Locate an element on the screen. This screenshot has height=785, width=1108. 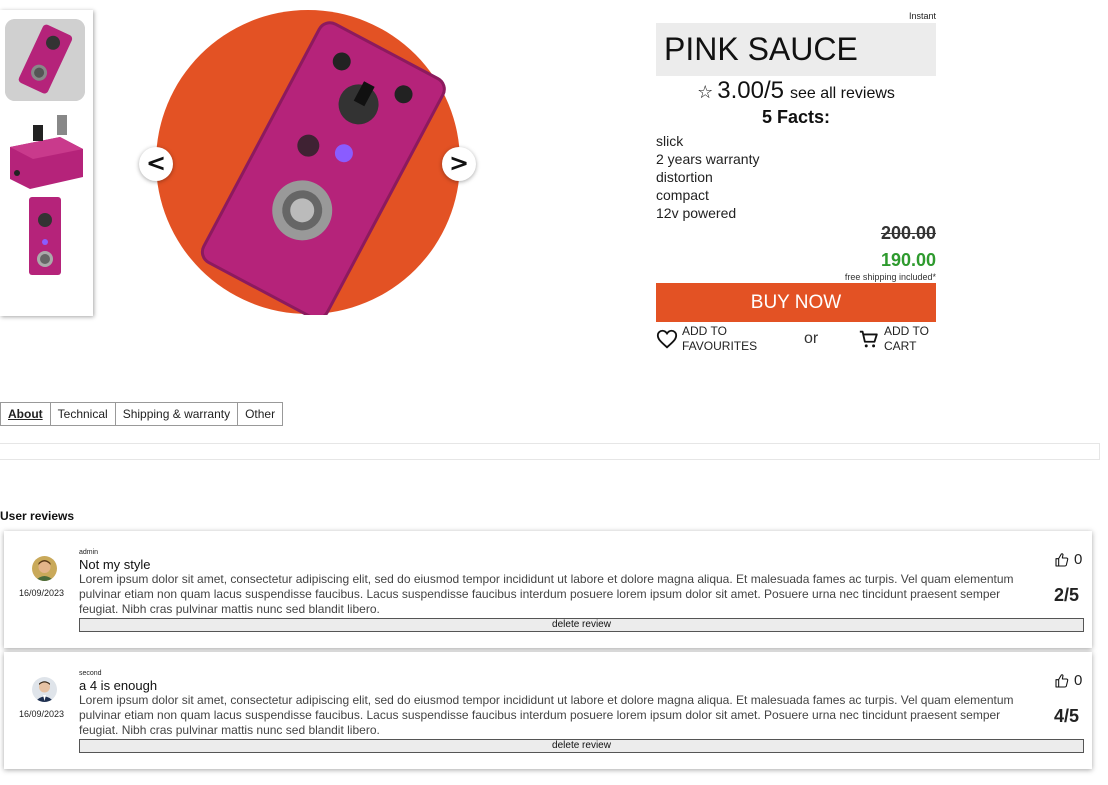
fact-item: 12v powered is located at coordinates (696, 213).